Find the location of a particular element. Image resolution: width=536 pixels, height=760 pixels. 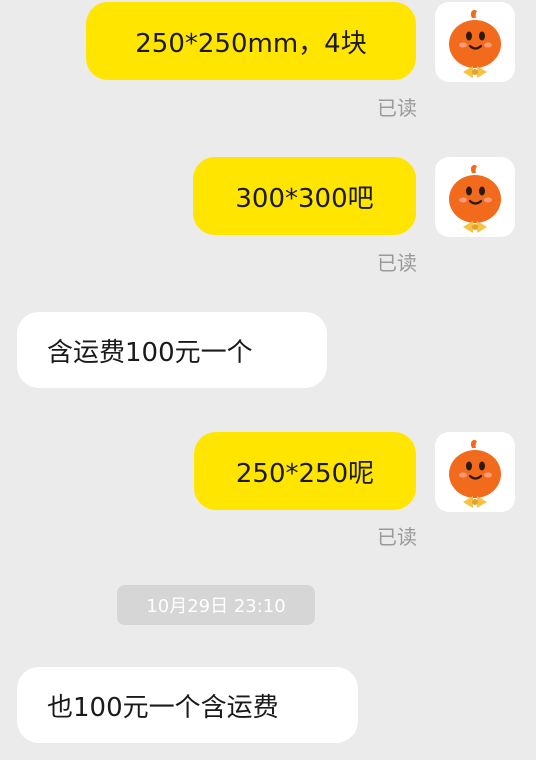

message-text: 含运费100元一个 is located at coordinates (150, 352).